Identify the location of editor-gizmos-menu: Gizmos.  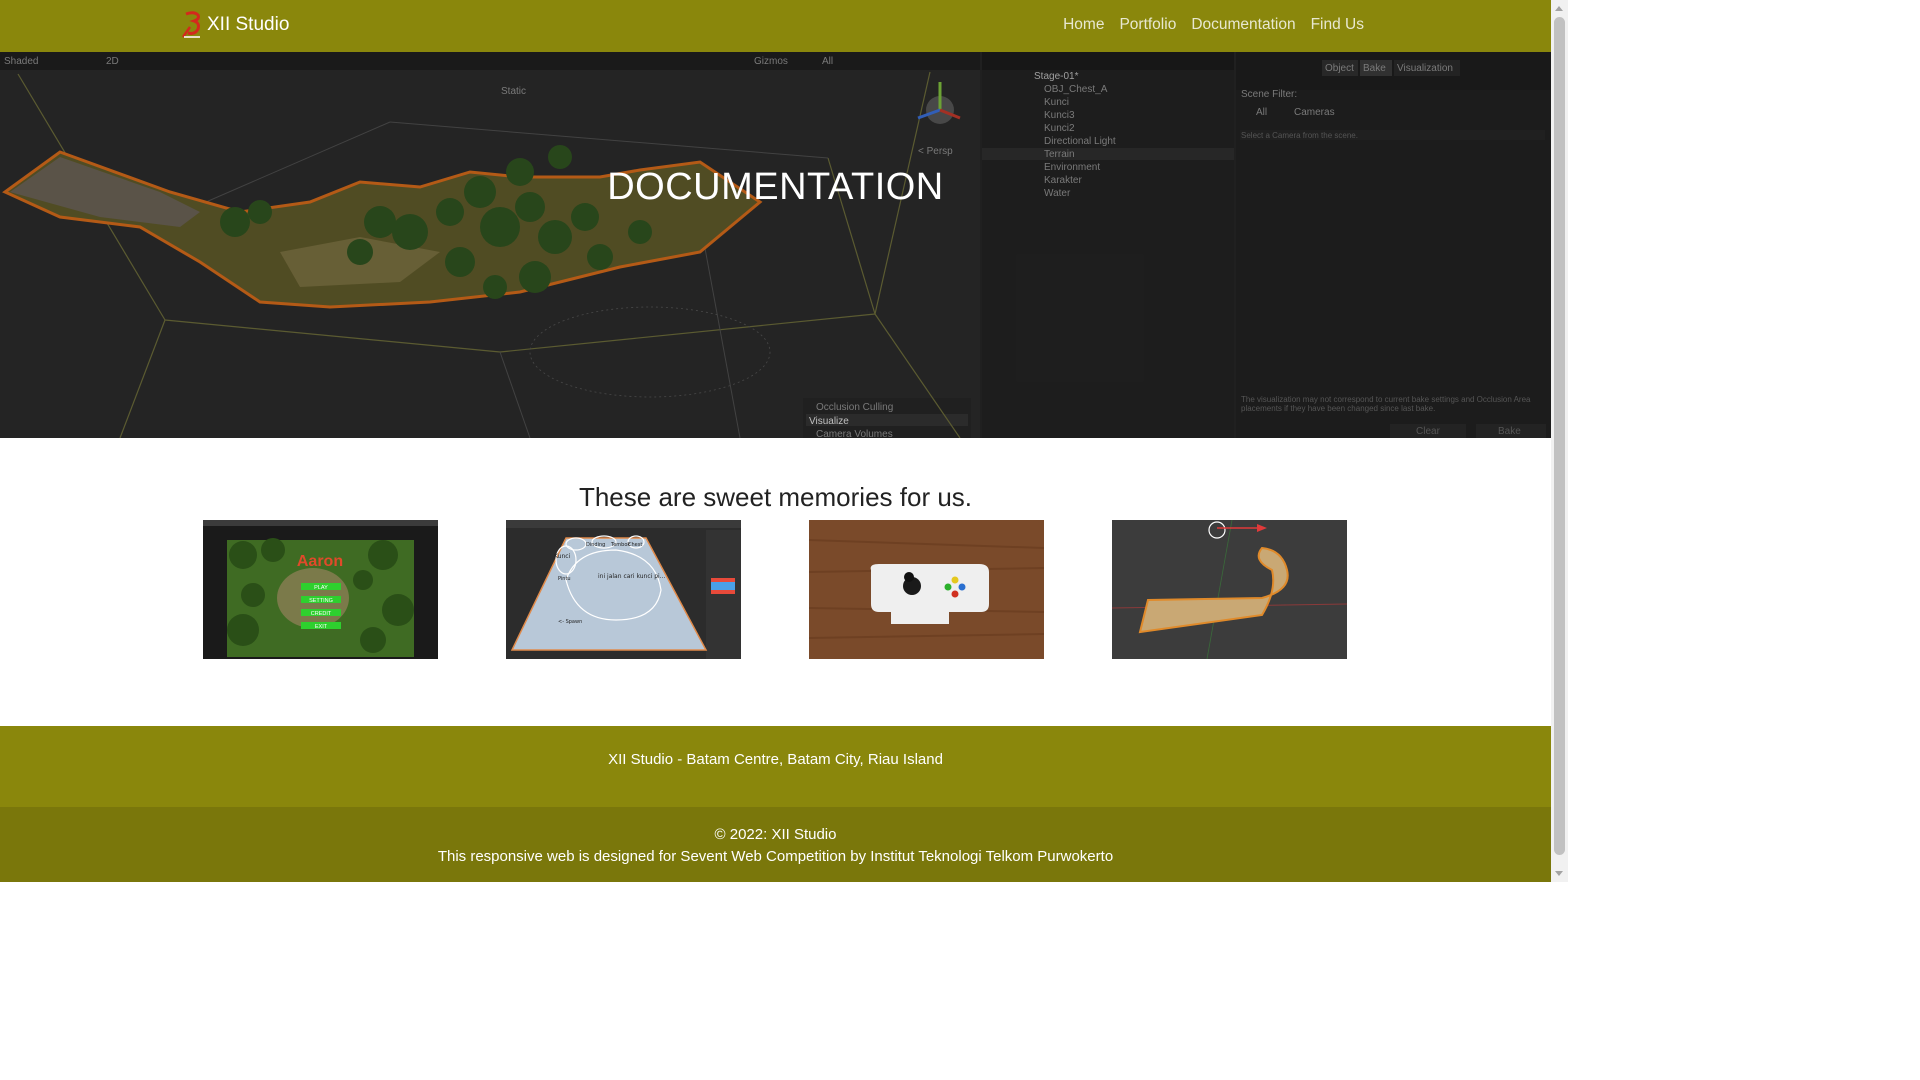
(771, 61).